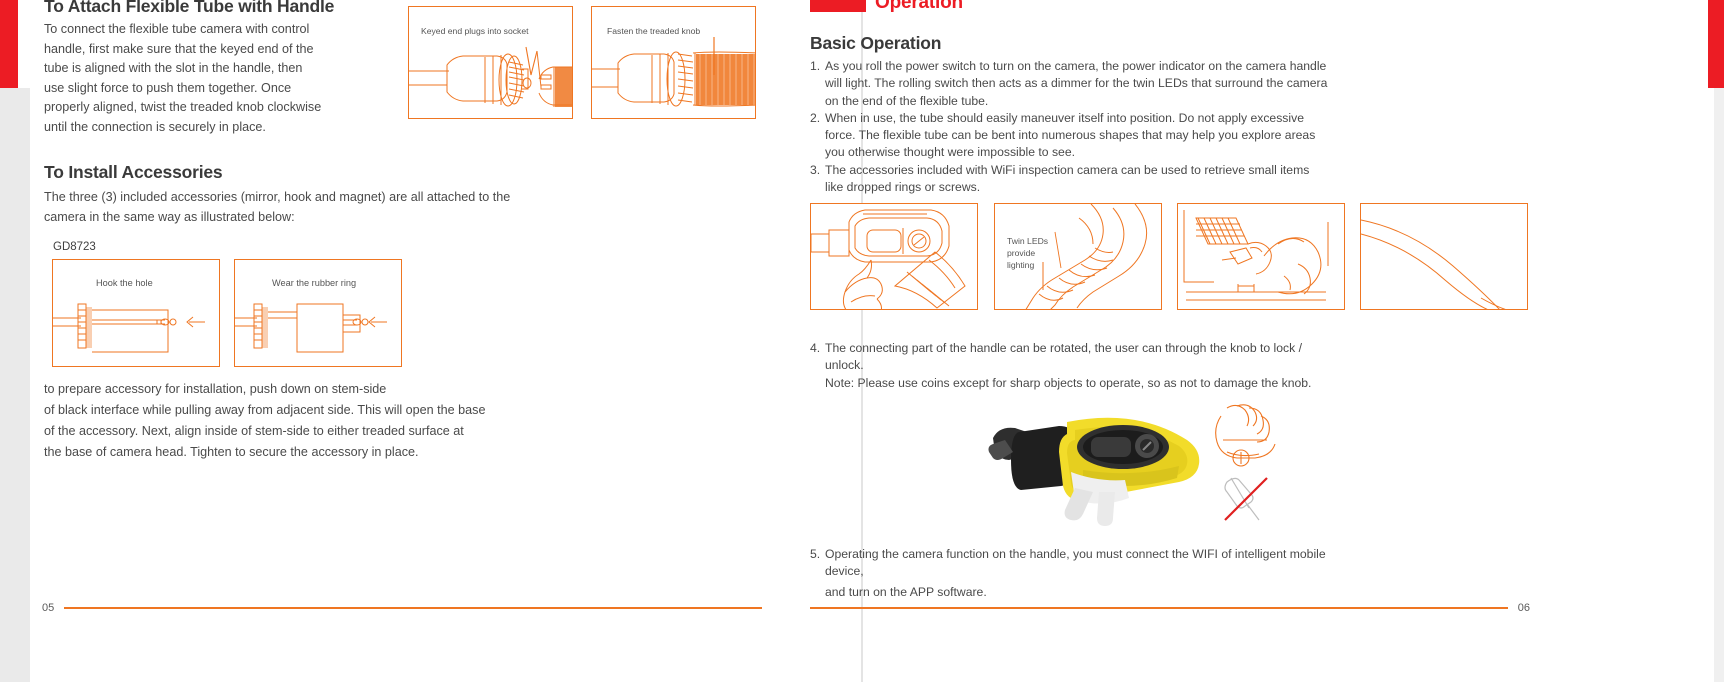 This screenshot has width=1724, height=682. Describe the element at coordinates (413, 608) in the screenshot. I see `footer-rule-left` at that location.